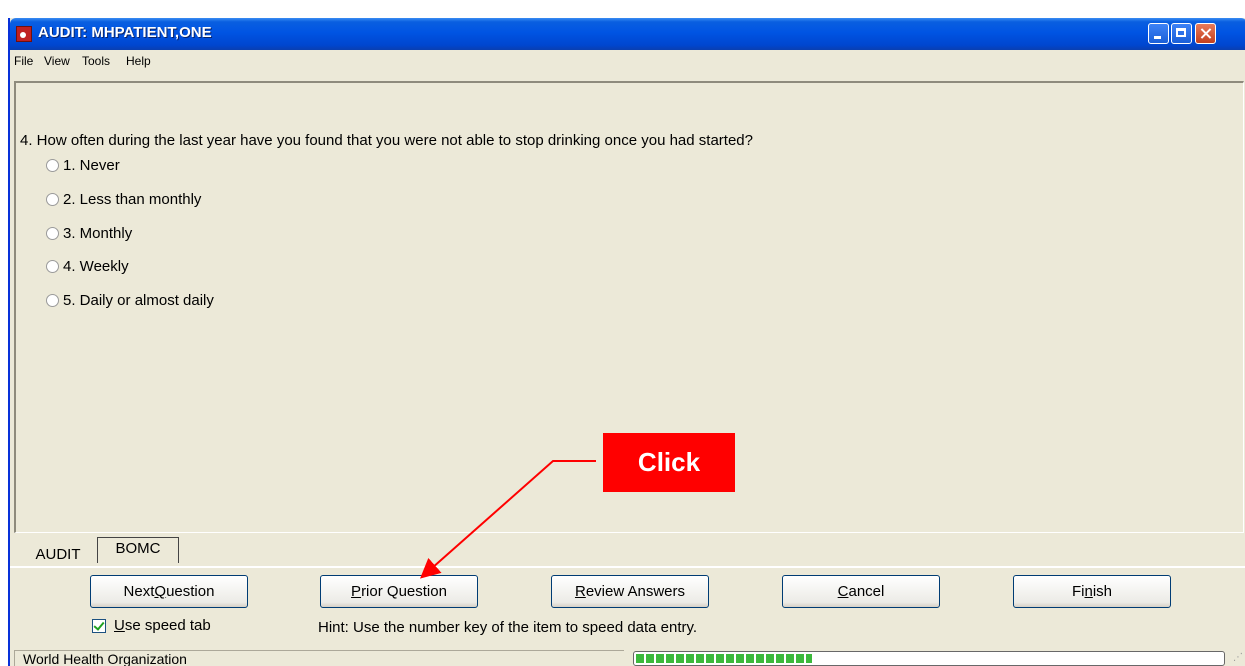  I want to click on button-label: rior Question, so click(404, 591).